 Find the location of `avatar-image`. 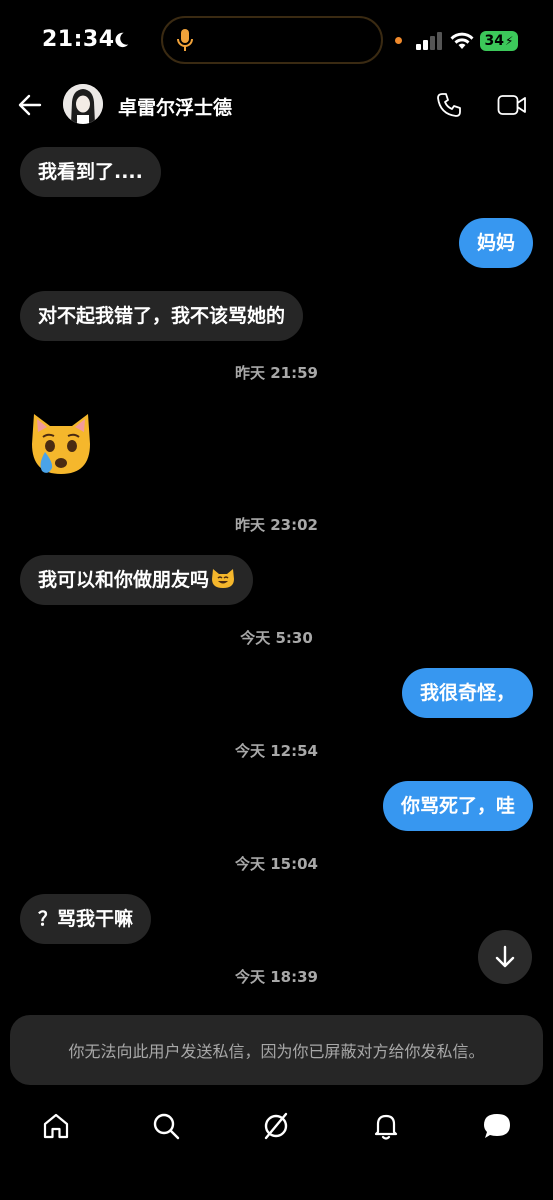

avatar-image is located at coordinates (83, 104).